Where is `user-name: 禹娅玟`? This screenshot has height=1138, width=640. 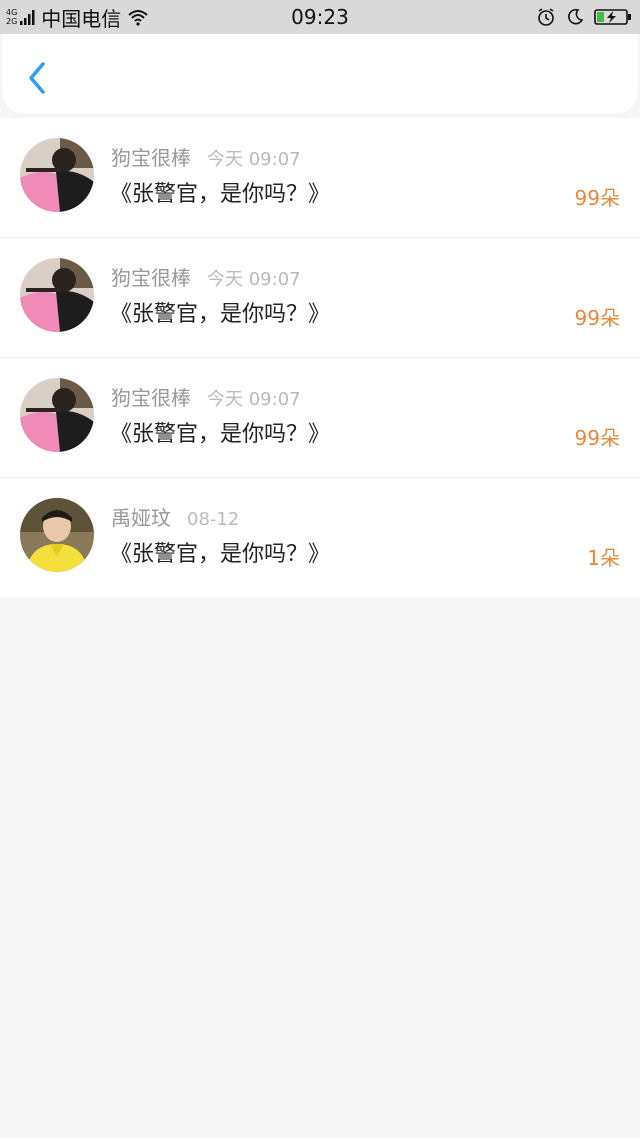
user-name: 禹娅玟 is located at coordinates (141, 518).